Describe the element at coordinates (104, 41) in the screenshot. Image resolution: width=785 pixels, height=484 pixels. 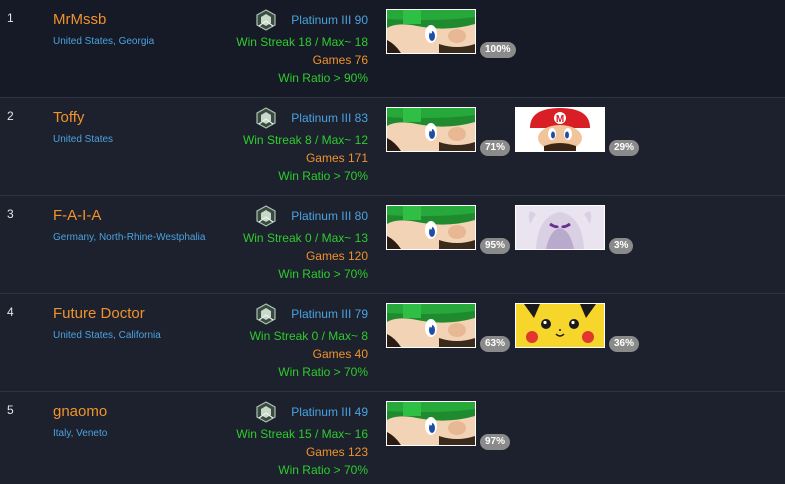
I see `player-location: United States, Georgia` at that location.